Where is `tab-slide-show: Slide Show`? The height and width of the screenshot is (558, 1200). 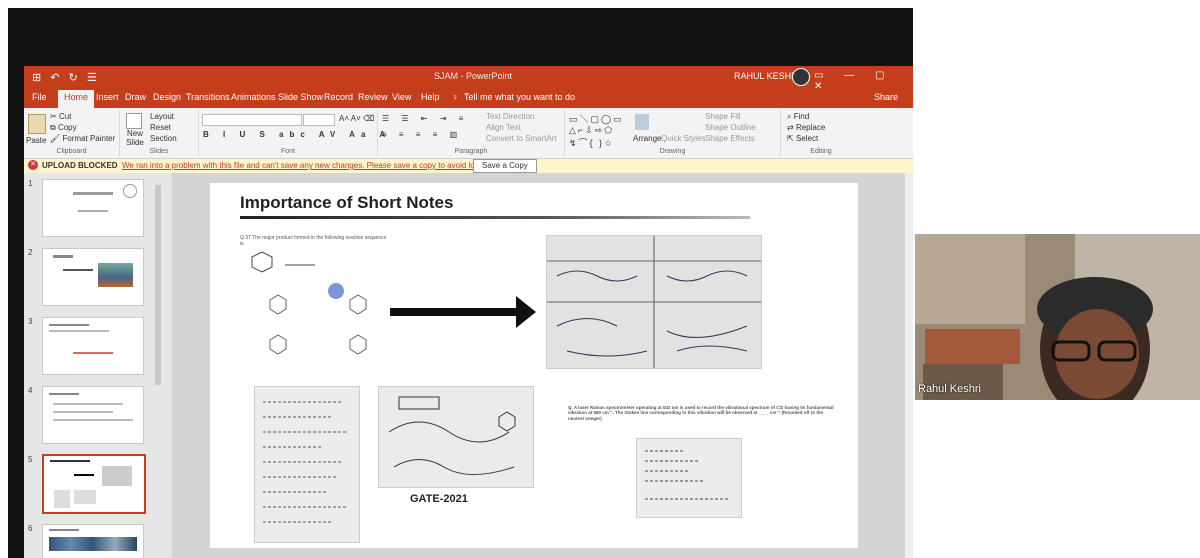
tab-slide-show: Slide Show is located at coordinates (300, 97).